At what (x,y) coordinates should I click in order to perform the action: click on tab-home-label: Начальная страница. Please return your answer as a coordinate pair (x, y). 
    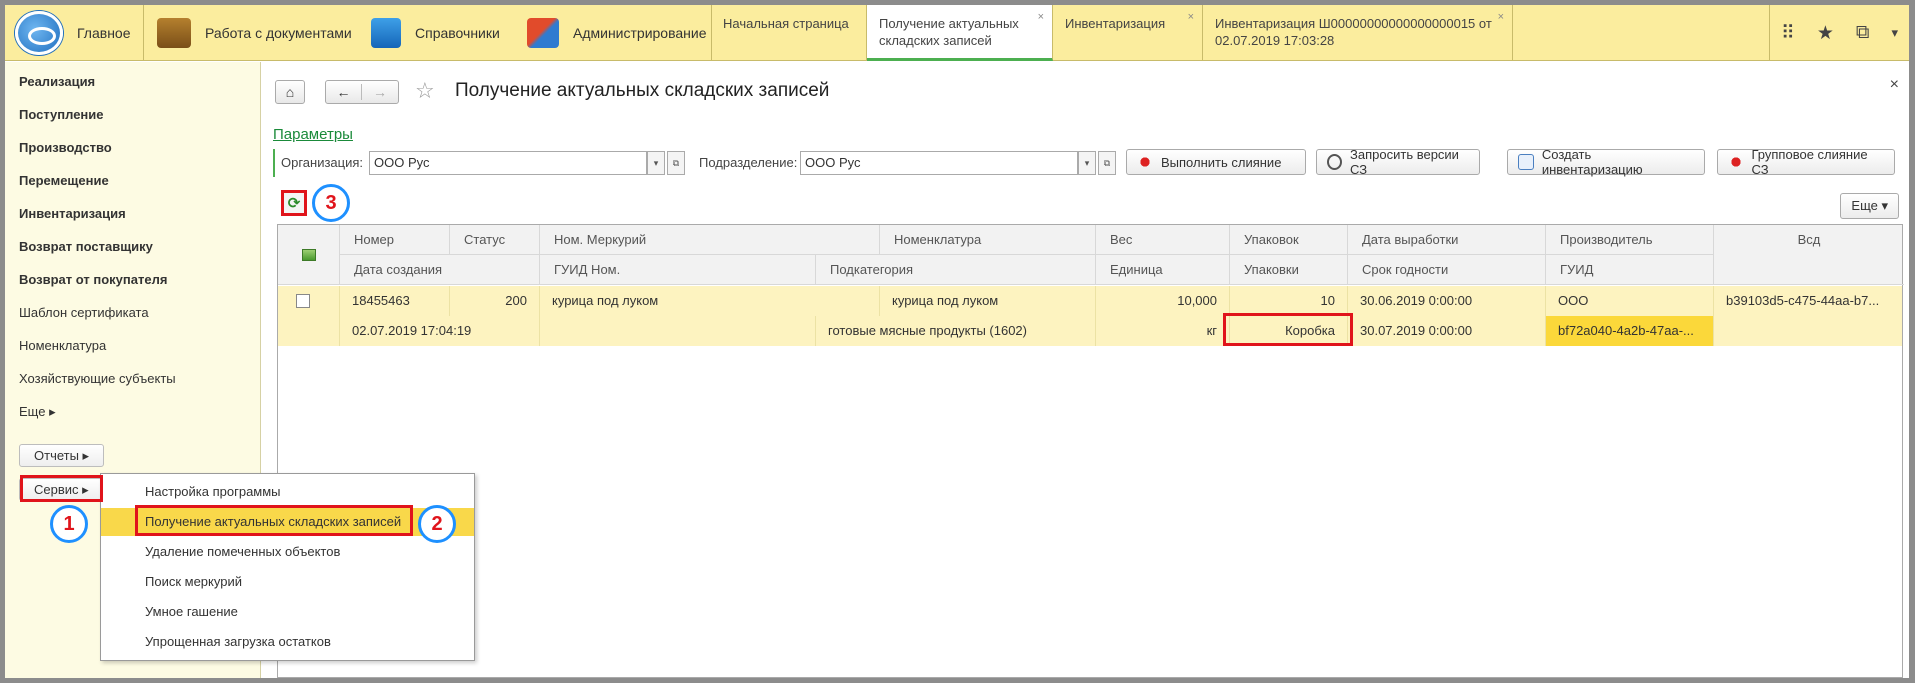
    Looking at the image, I should click on (786, 23).